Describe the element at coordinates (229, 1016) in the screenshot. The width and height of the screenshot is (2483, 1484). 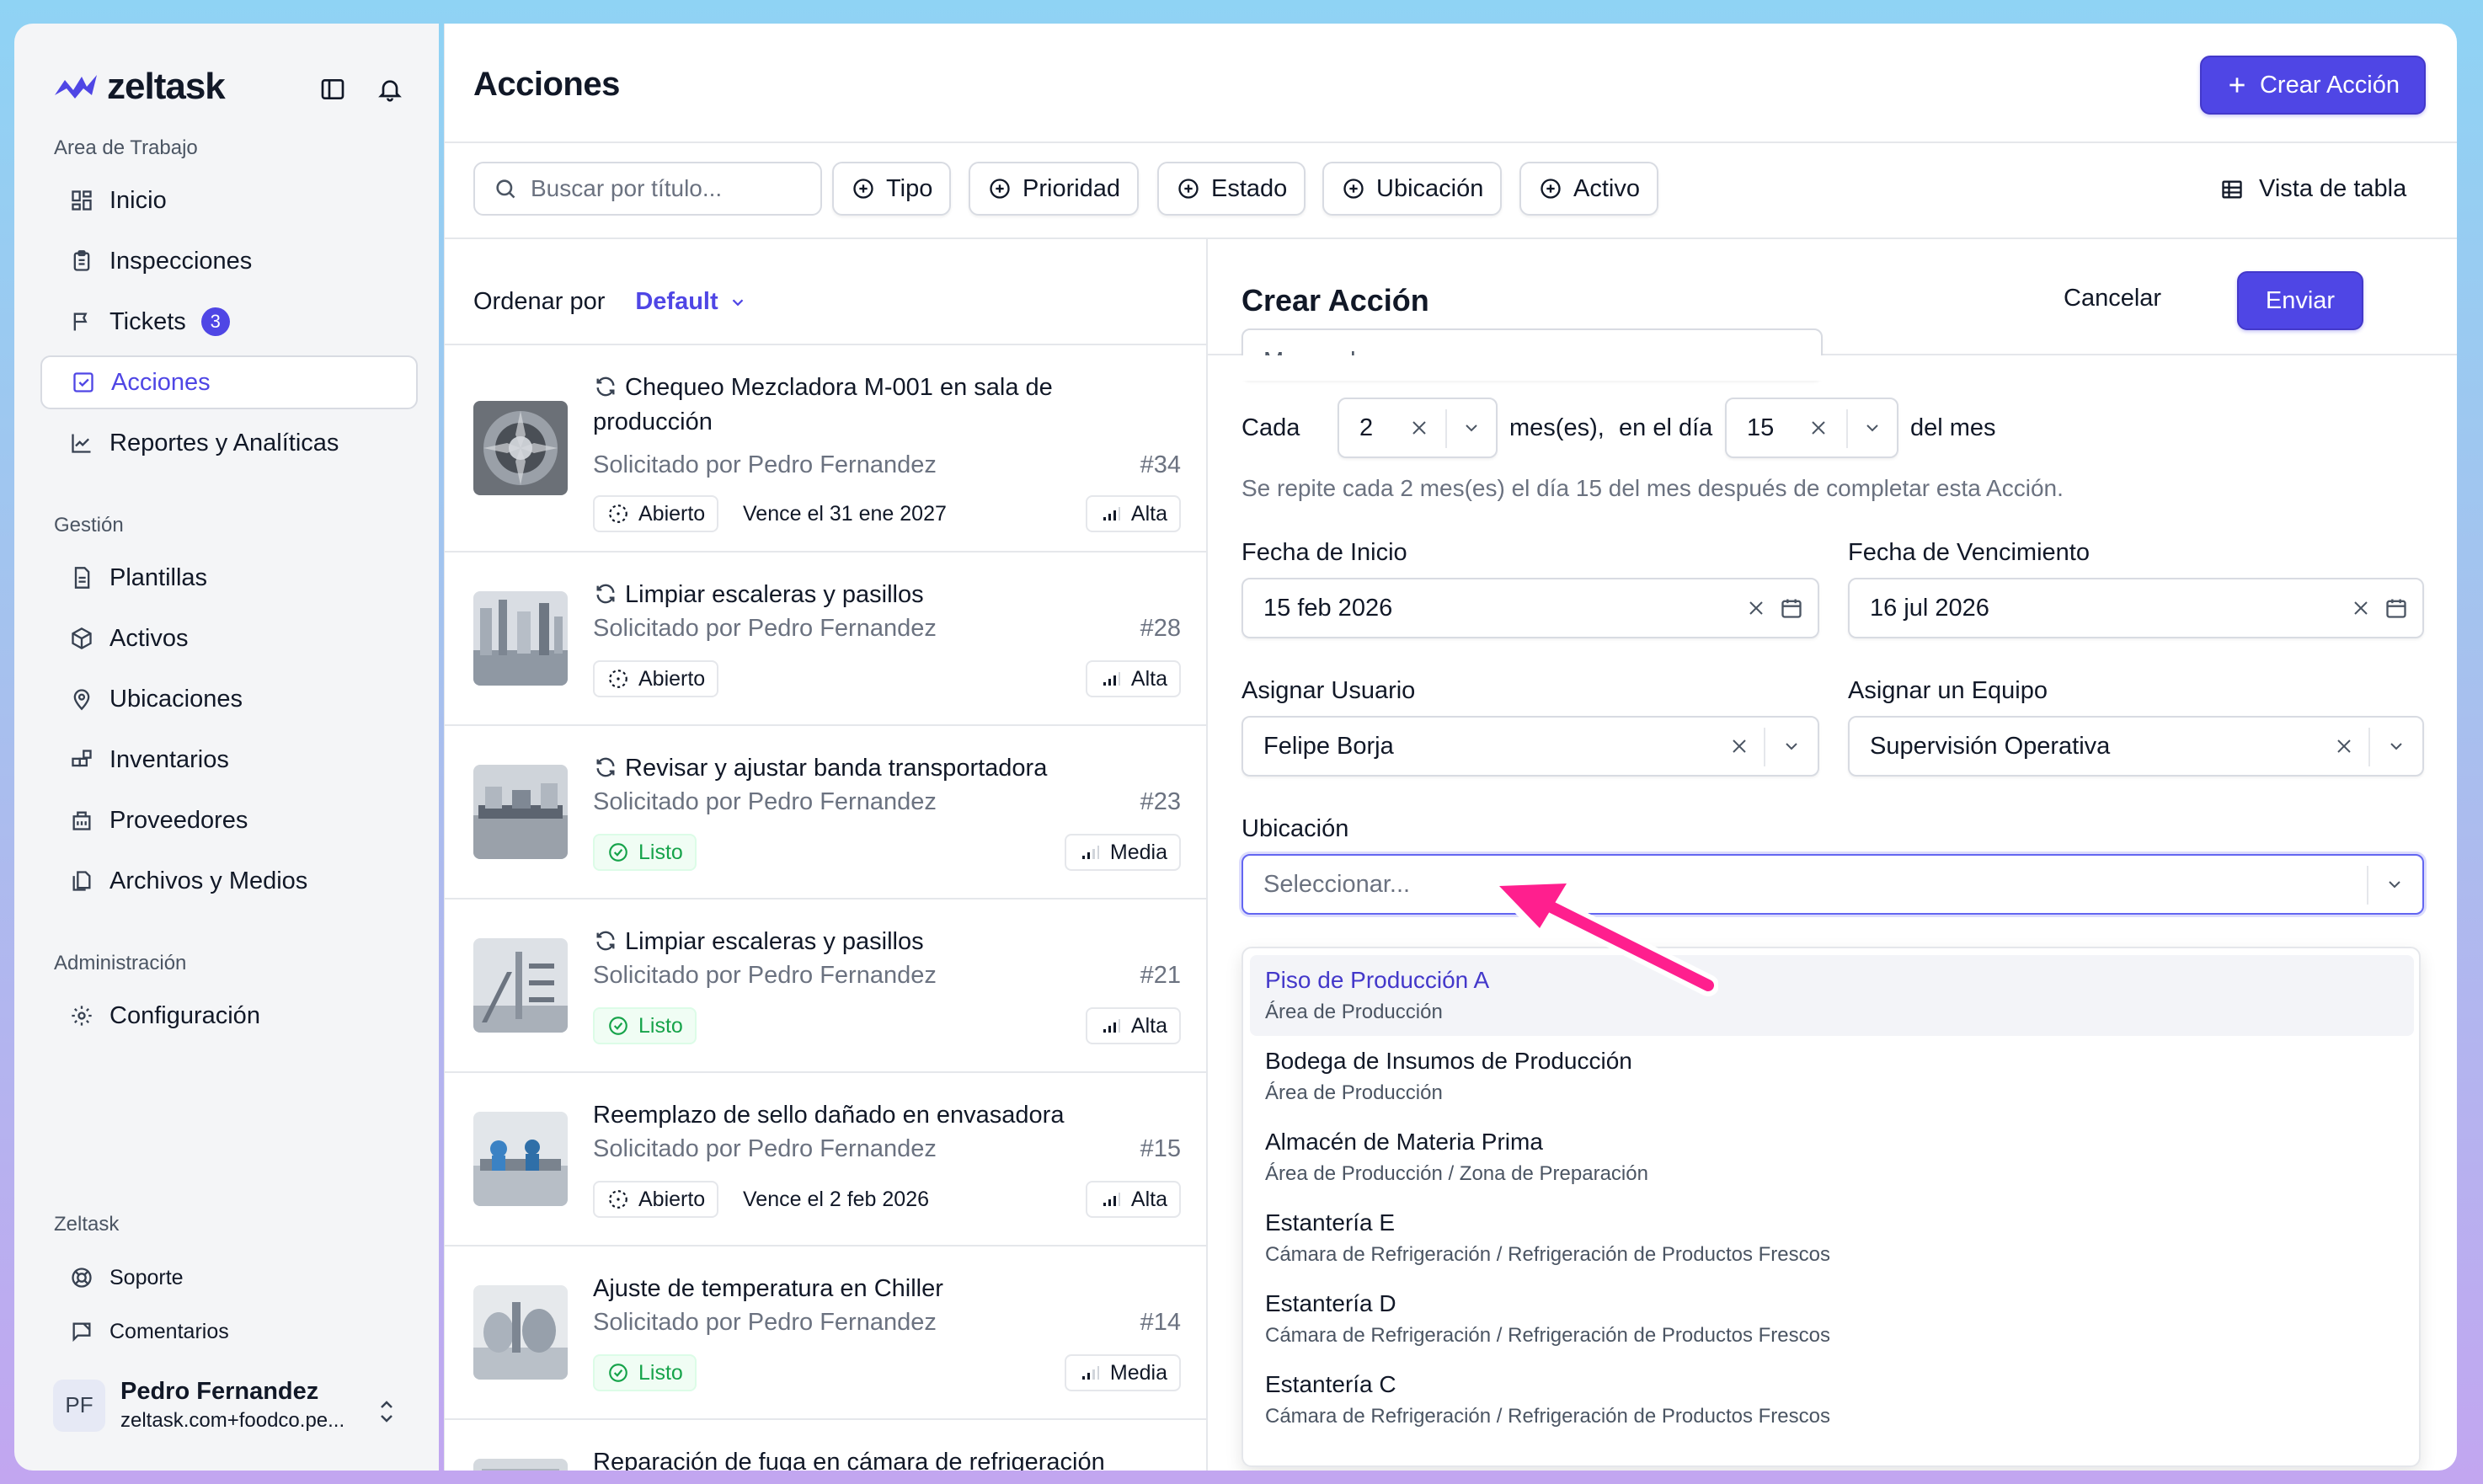
I see `sidebar-item-configuracion: Configuración` at that location.